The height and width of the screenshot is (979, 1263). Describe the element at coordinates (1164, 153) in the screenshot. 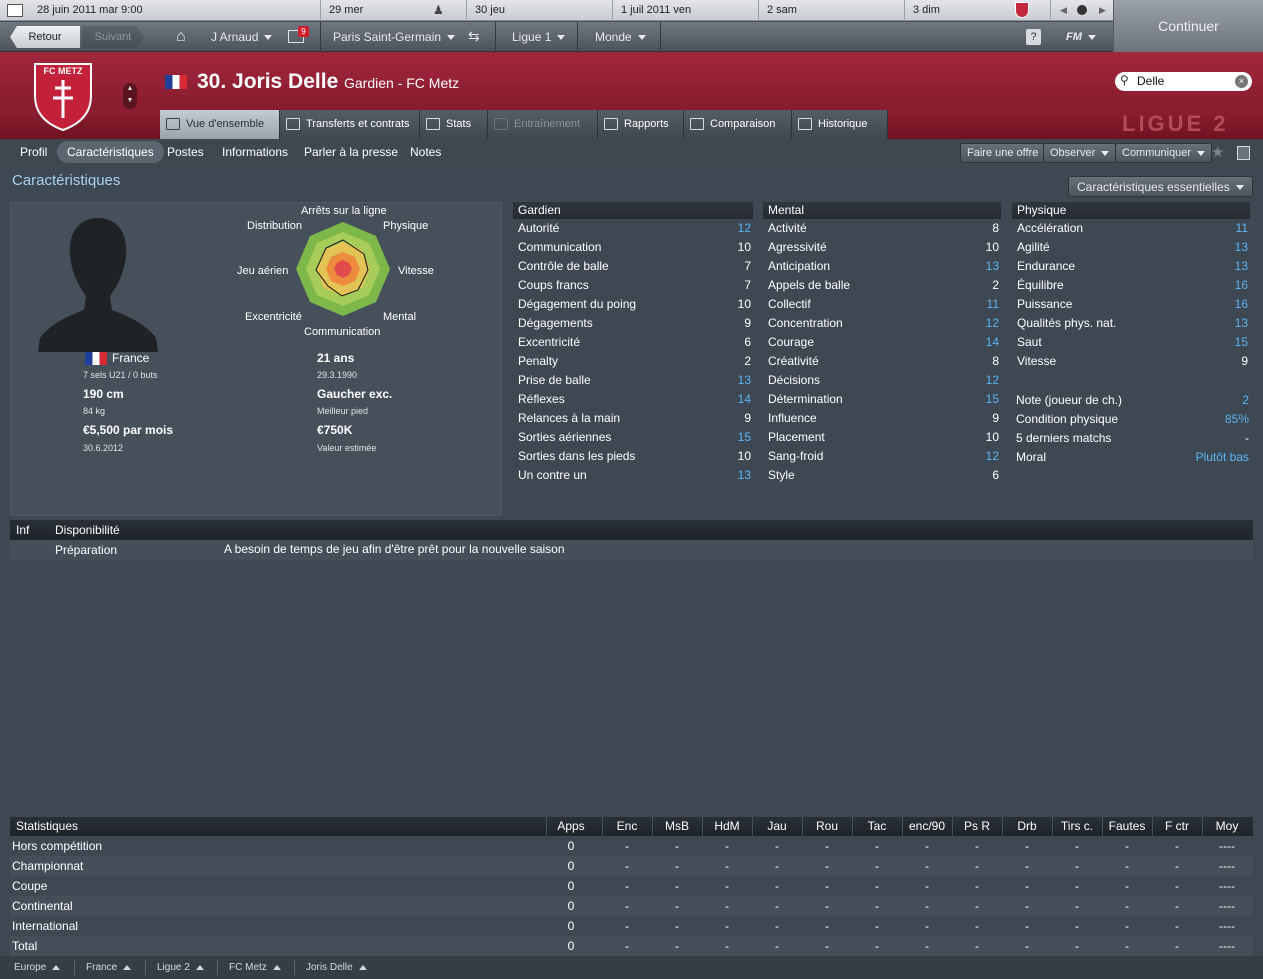

I see `interact-button: Communiquer` at that location.